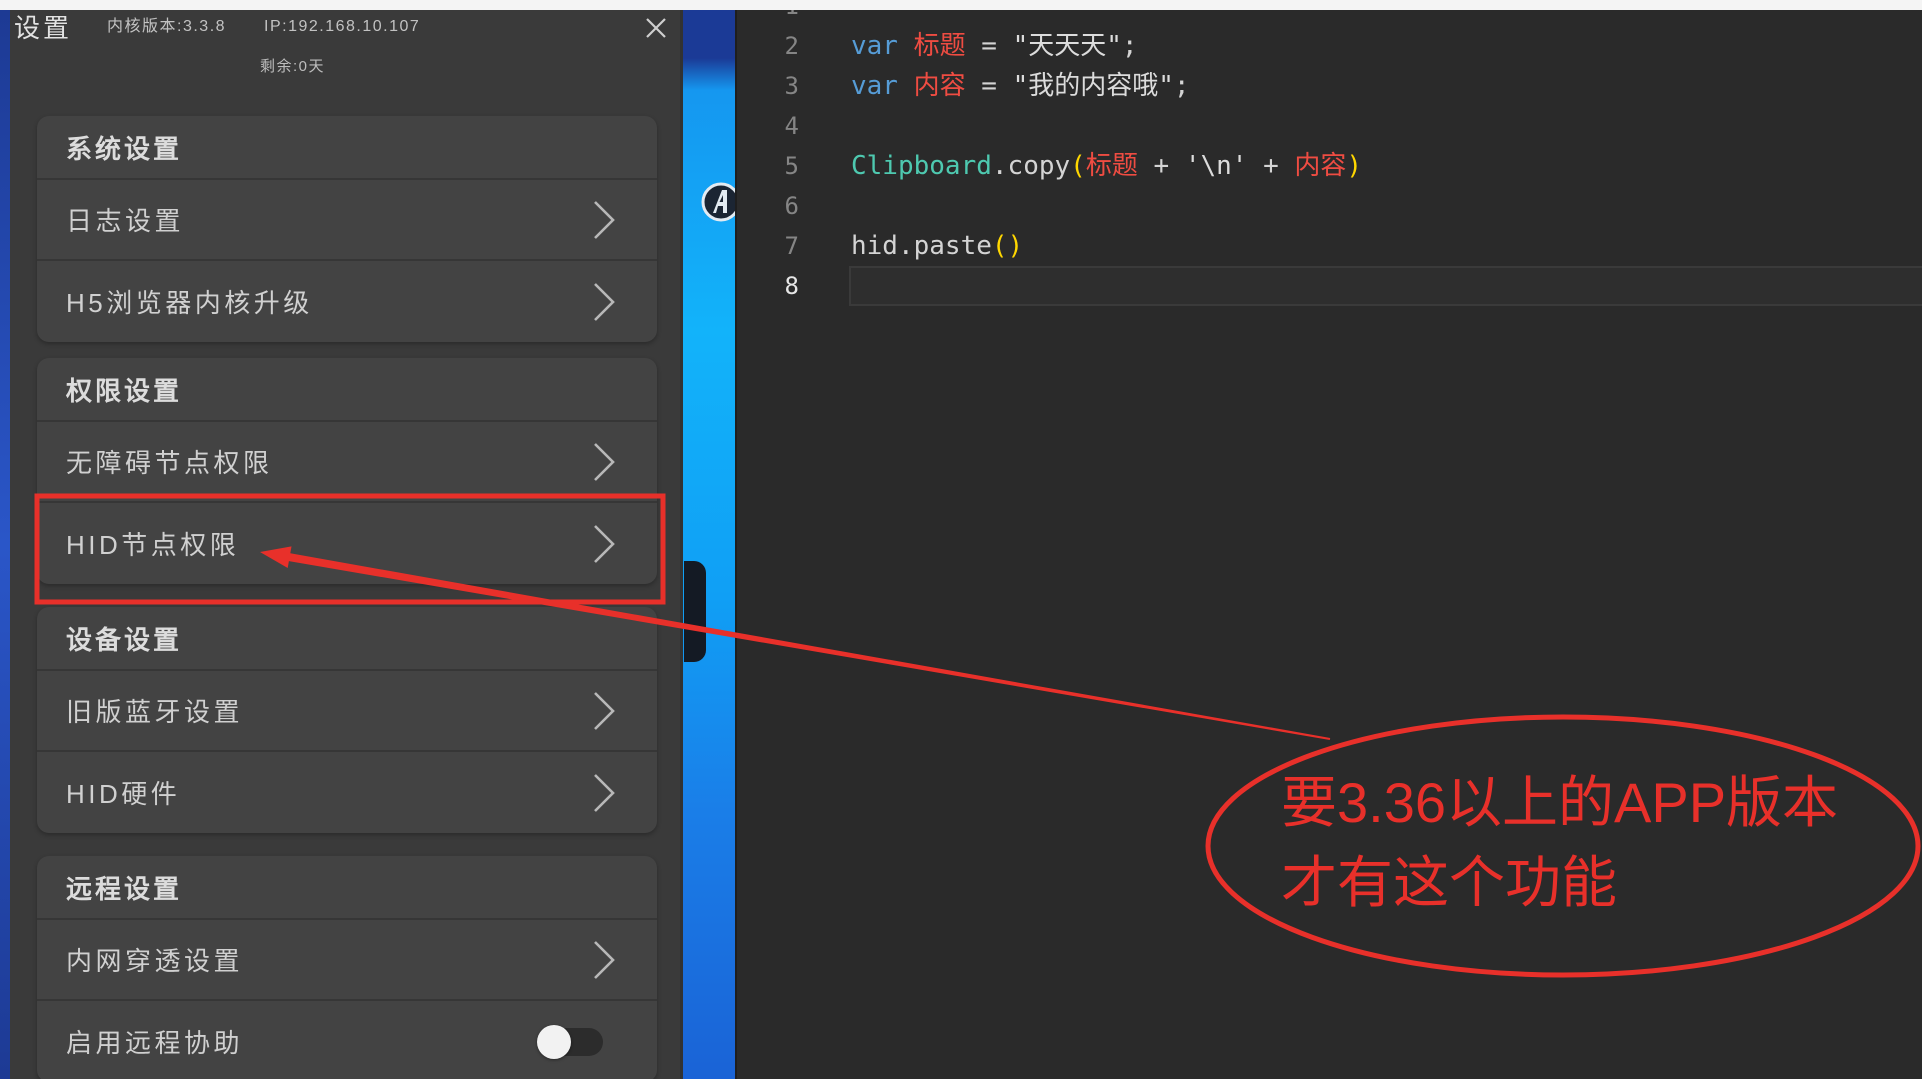 The width and height of the screenshot is (1922, 1079). What do you see at coordinates (189, 303) in the screenshot?
I see `item-label: H5浏览器内核升级` at bounding box center [189, 303].